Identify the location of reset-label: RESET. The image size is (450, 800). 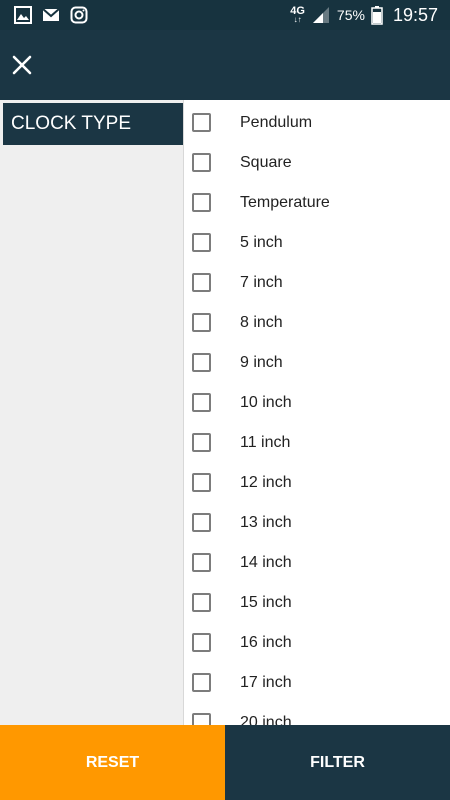
(112, 762).